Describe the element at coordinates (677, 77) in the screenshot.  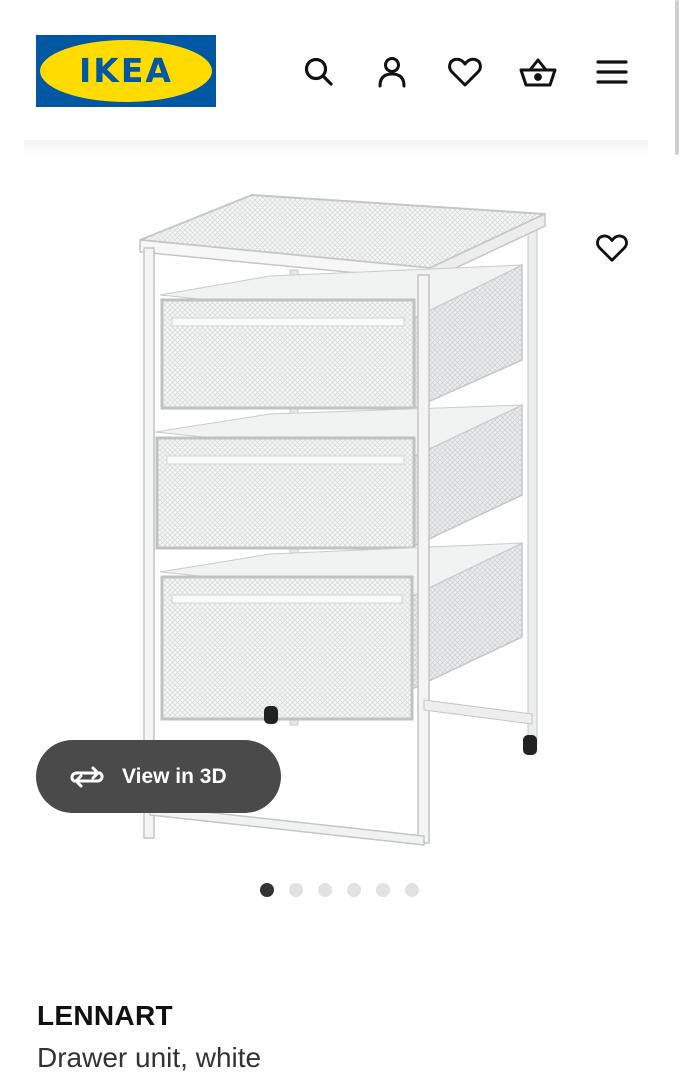
I see `scrollbar` at that location.